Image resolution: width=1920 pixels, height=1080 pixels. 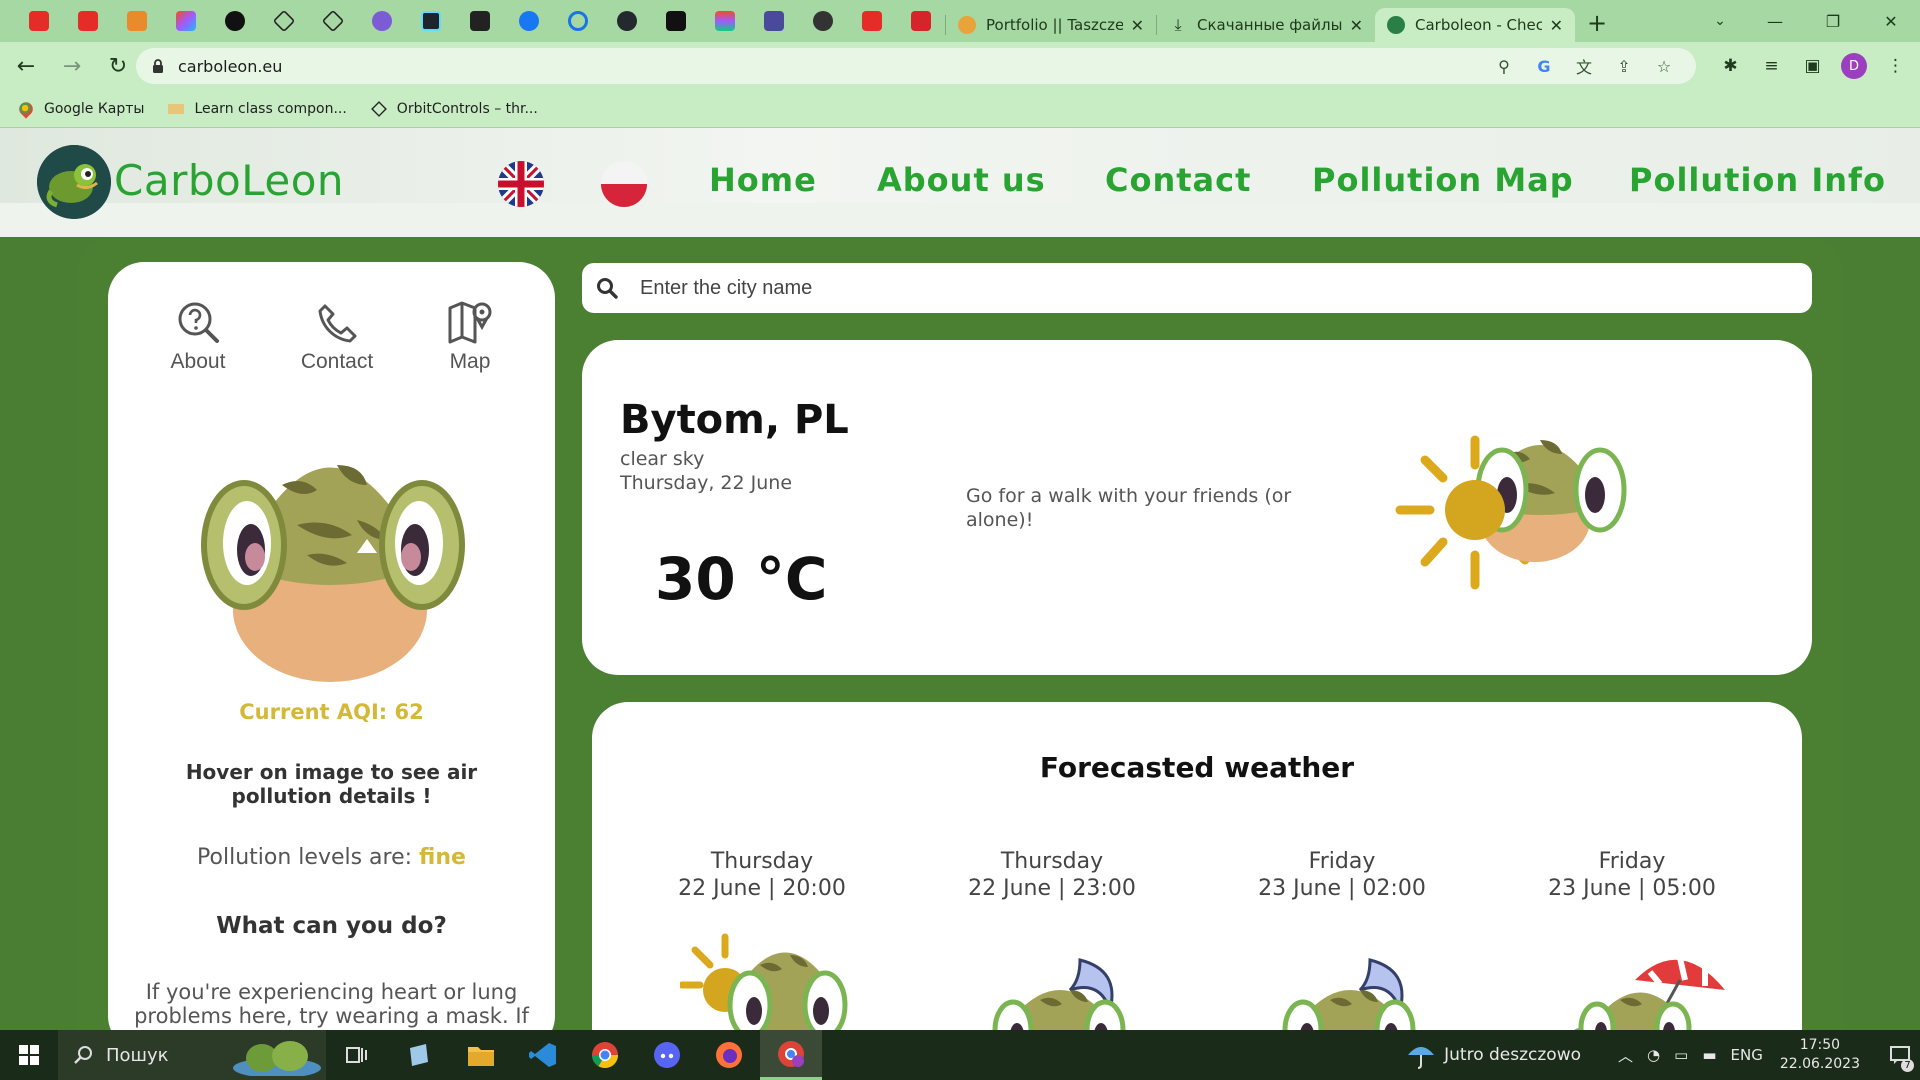 What do you see at coordinates (961, 180) in the screenshot?
I see `nav-about-us: About us` at bounding box center [961, 180].